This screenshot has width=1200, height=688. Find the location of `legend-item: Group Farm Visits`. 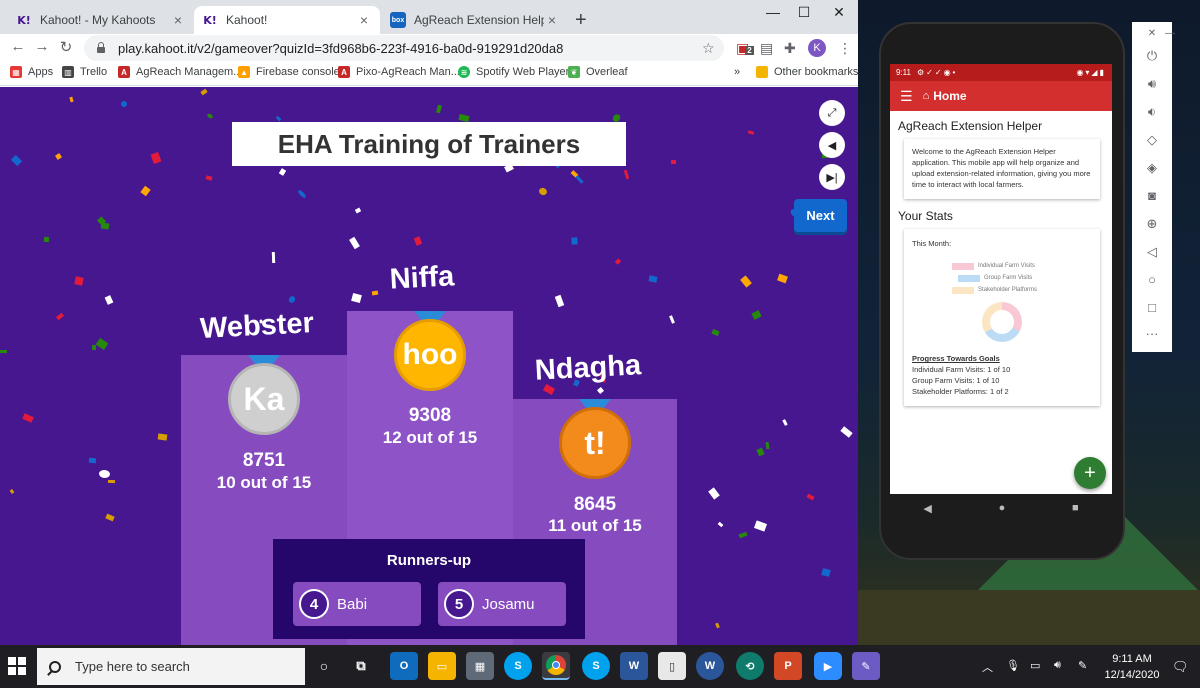

legend-item: Group Farm Visits is located at coordinates (1025, 278).